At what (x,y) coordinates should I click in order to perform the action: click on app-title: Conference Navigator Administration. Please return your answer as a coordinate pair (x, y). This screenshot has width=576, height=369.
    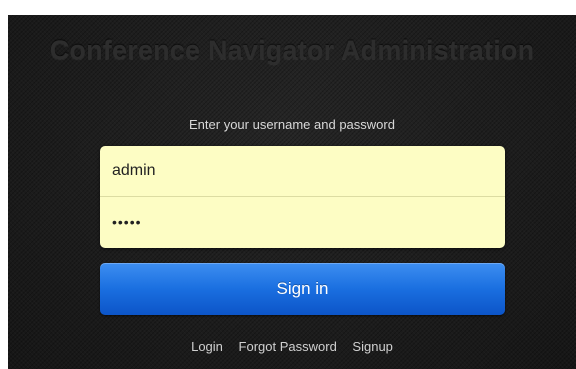
    Looking at the image, I should click on (292, 50).